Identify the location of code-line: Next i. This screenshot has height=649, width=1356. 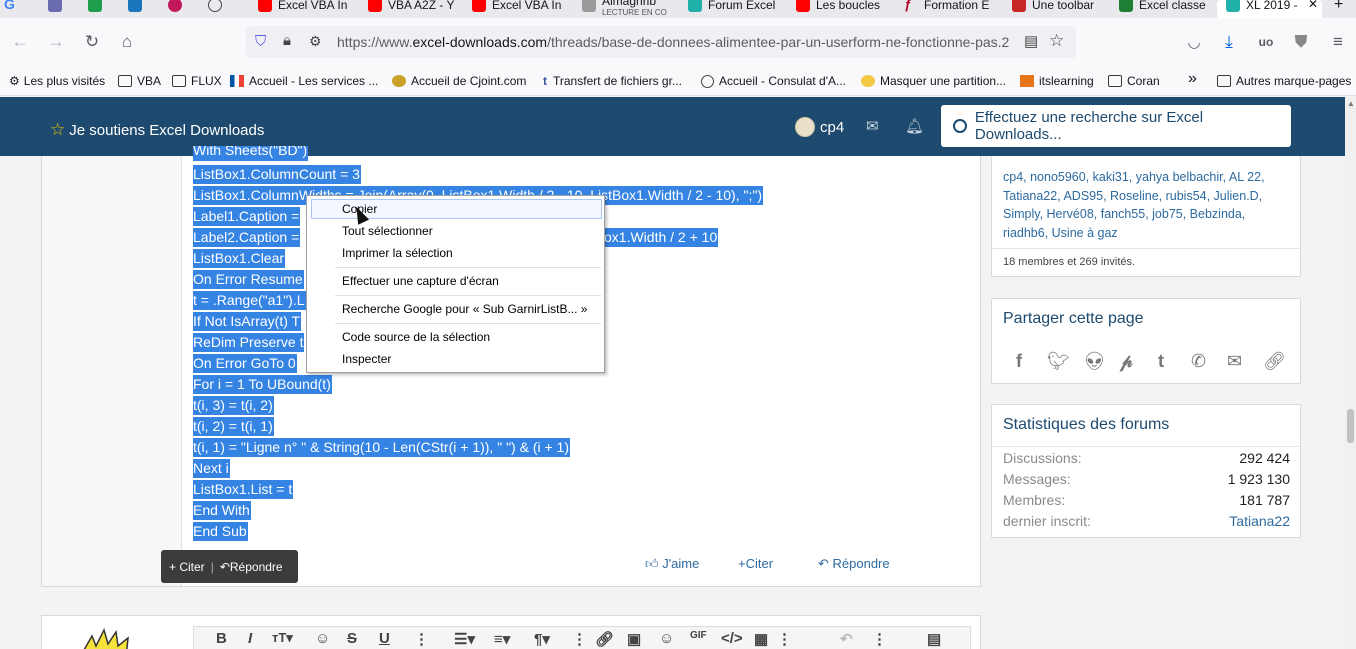
(211, 468).